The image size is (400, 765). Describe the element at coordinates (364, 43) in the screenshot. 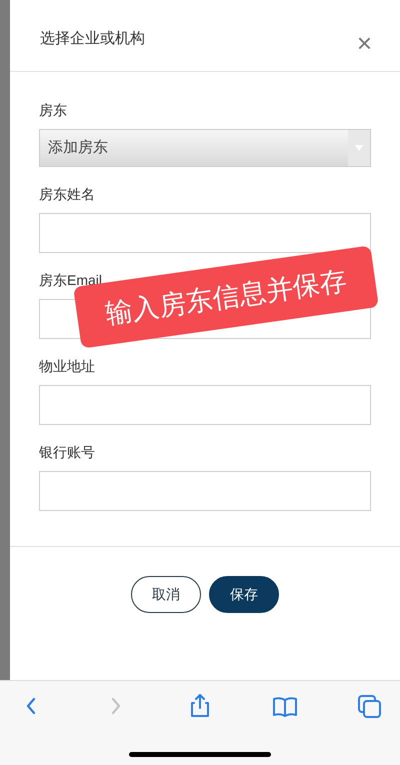

I see `close-button: ×` at that location.